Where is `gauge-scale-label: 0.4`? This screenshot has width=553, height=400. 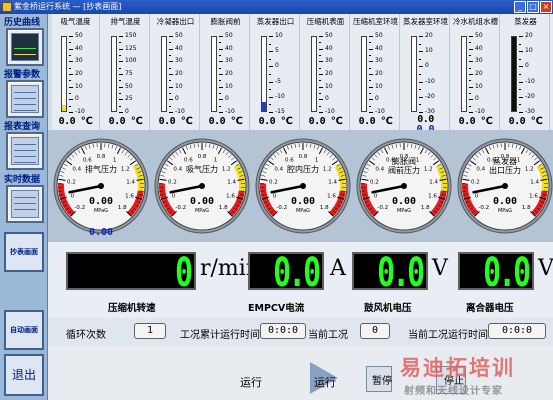 gauge-scale-label: 0.4 is located at coordinates (177, 169).